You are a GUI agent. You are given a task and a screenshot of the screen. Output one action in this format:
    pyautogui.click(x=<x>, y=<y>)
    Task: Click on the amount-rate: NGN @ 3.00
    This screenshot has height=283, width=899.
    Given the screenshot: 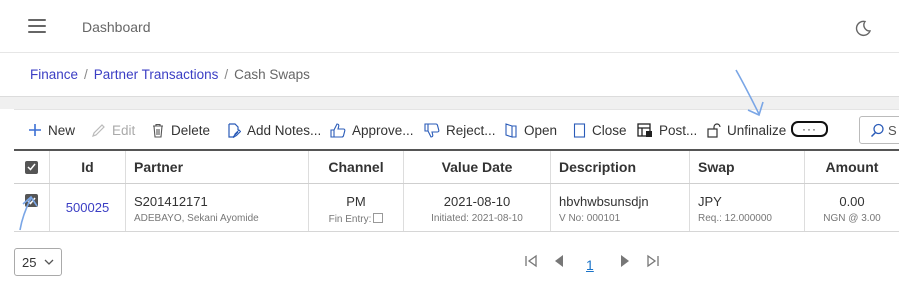 What is the action you would take?
    pyautogui.click(x=852, y=218)
    